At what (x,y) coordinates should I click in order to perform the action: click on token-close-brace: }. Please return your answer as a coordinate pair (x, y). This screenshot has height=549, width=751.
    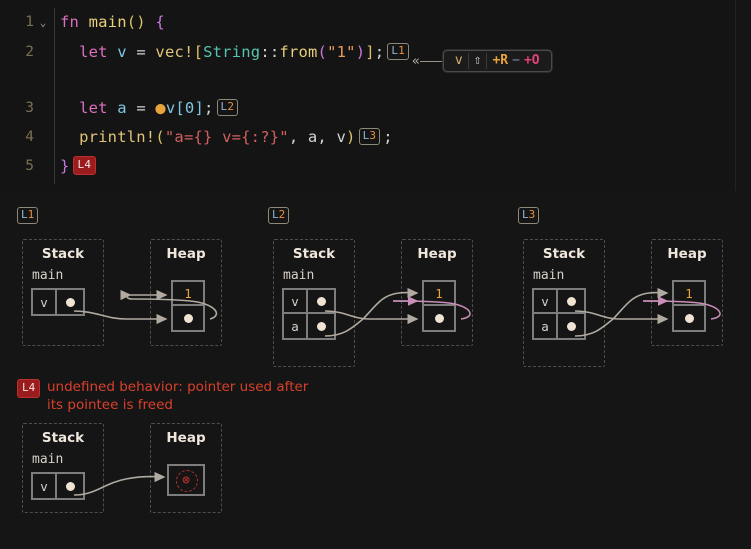
    Looking at the image, I should click on (65, 165).